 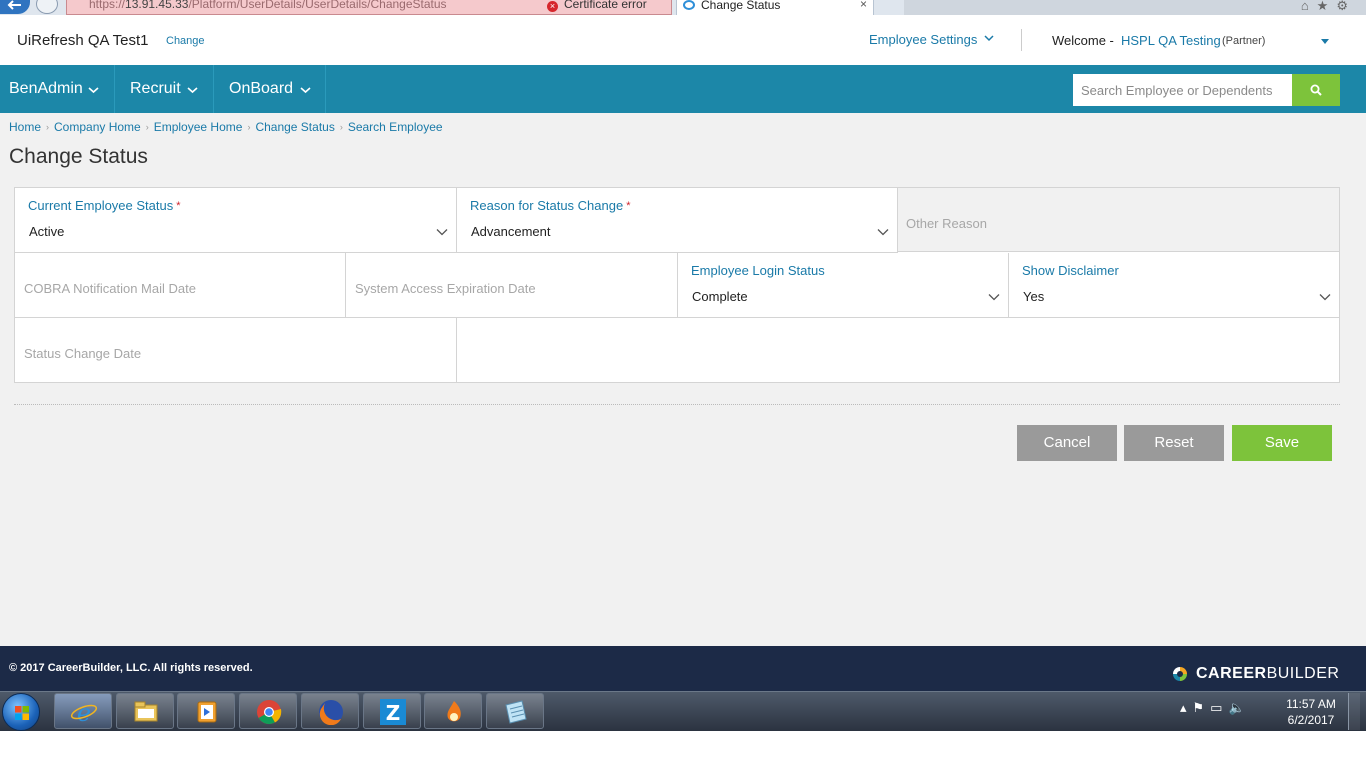 I want to click on nav-item-recruit: Recruit, so click(x=164, y=89).